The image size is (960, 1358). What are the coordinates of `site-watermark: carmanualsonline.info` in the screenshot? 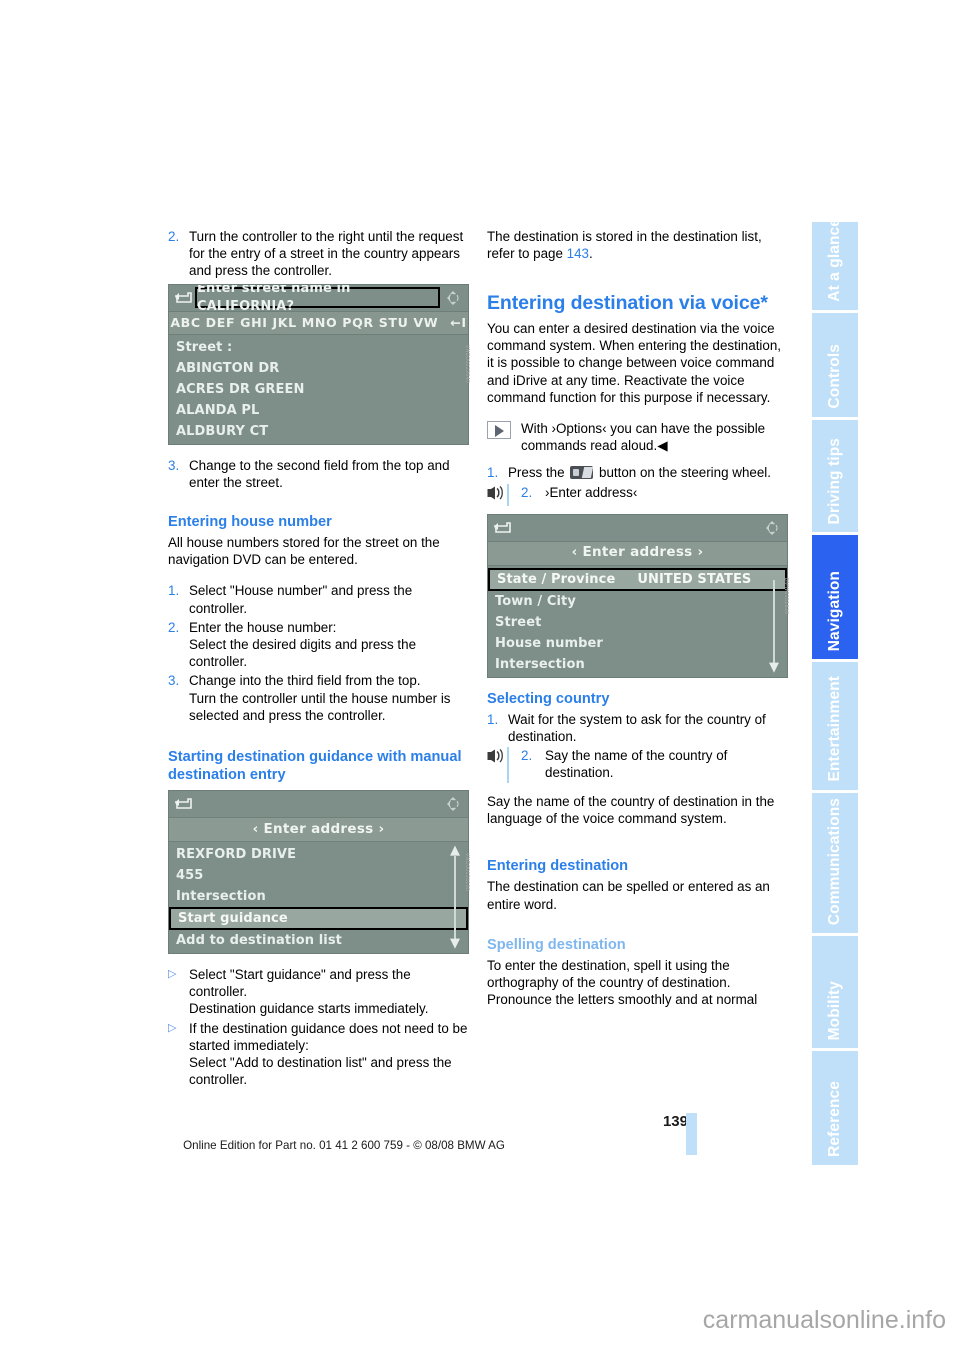 It's located at (824, 1320).